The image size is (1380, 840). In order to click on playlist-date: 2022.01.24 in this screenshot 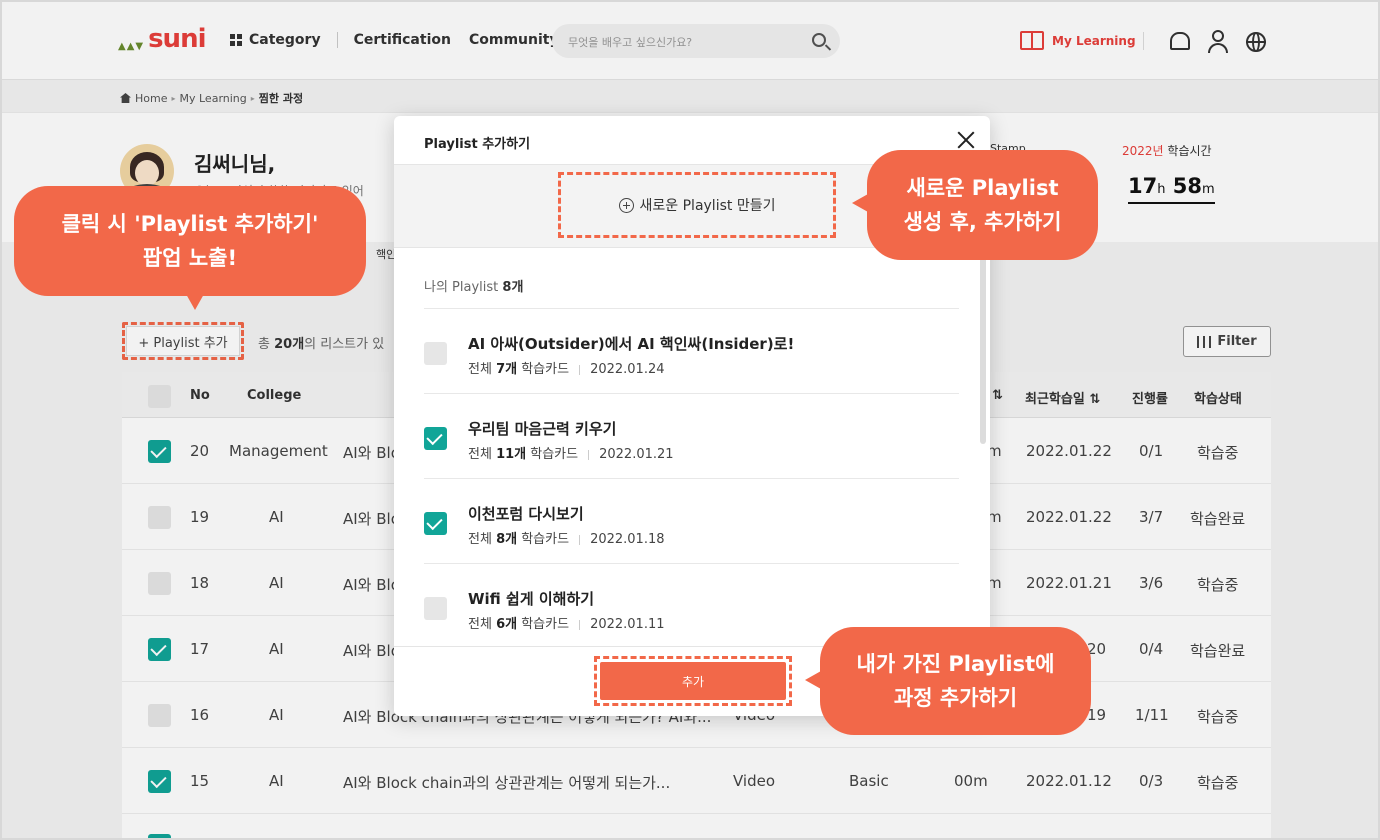, I will do `click(627, 369)`.